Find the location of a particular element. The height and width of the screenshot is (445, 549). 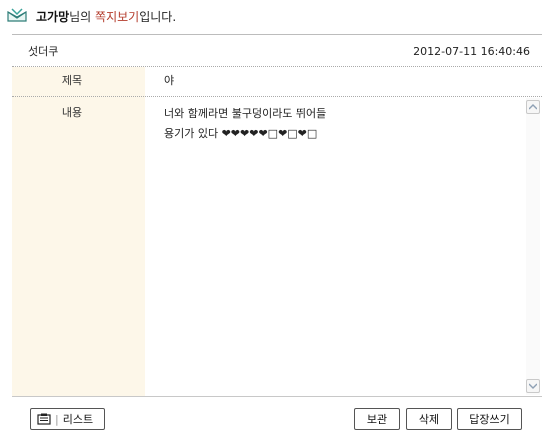

reply-button: 답장쓰기 is located at coordinates (489, 419).